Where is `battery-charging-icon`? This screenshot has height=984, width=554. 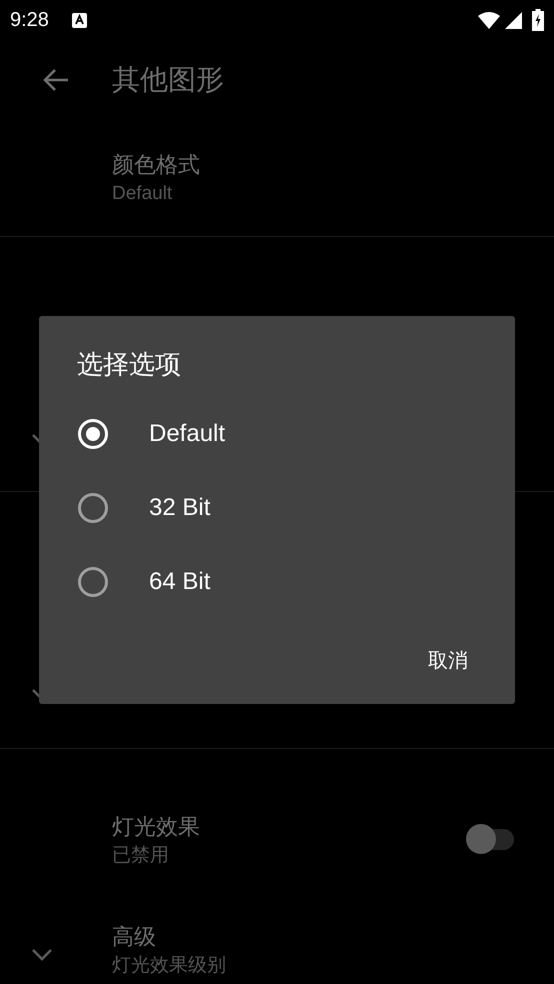
battery-charging-icon is located at coordinates (538, 20).